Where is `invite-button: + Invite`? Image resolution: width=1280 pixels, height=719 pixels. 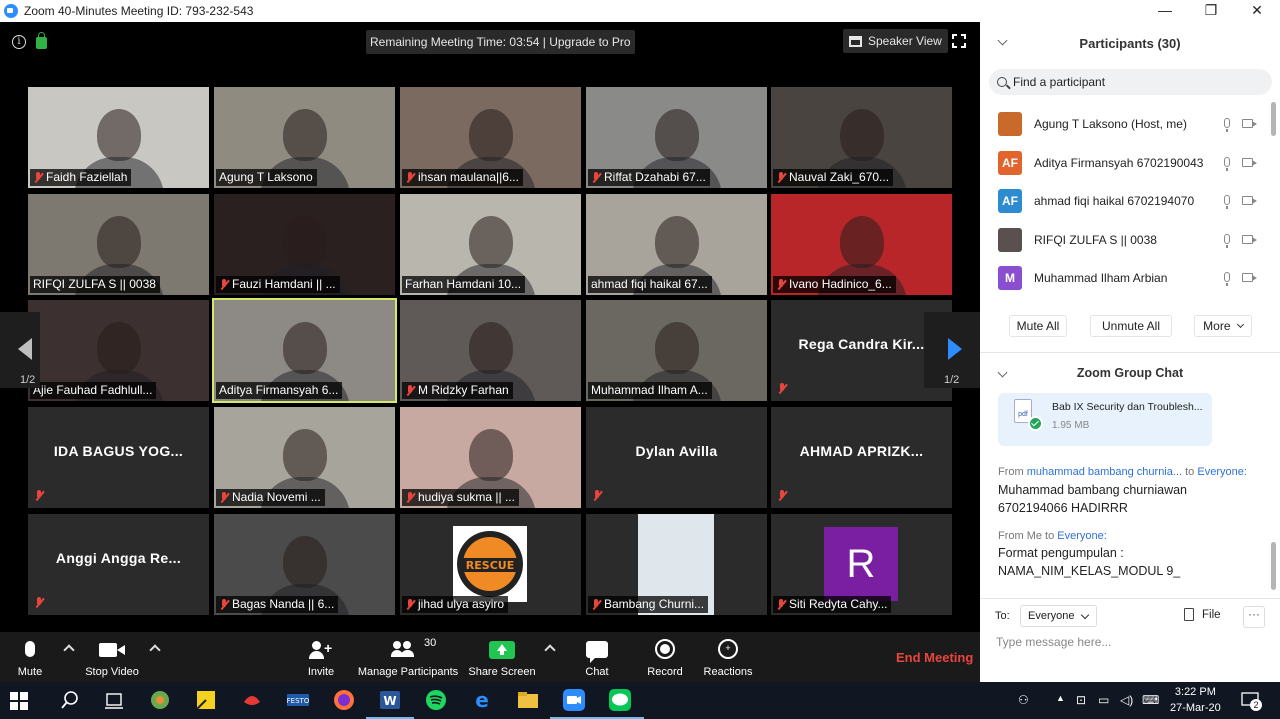 invite-button: + Invite is located at coordinates (321, 657).